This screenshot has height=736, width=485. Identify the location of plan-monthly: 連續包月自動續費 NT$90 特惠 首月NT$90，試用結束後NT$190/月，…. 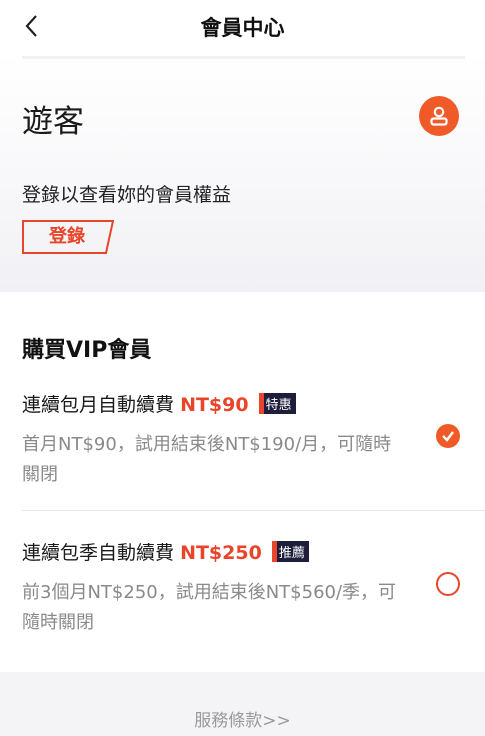
(242, 445).